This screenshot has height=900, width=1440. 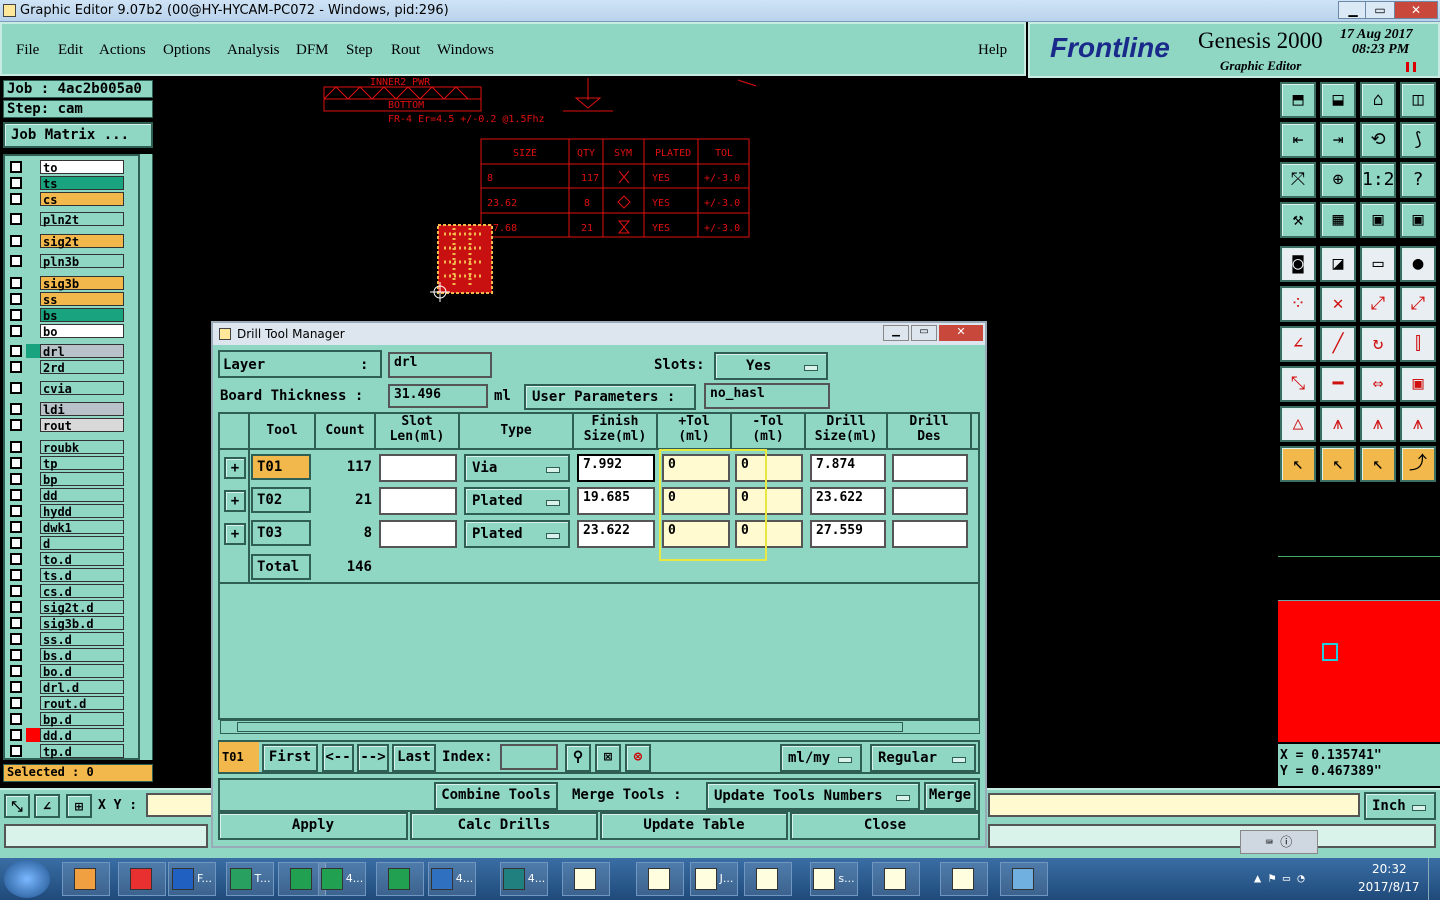 I want to click on layer-name: drl.d, so click(x=82, y=687).